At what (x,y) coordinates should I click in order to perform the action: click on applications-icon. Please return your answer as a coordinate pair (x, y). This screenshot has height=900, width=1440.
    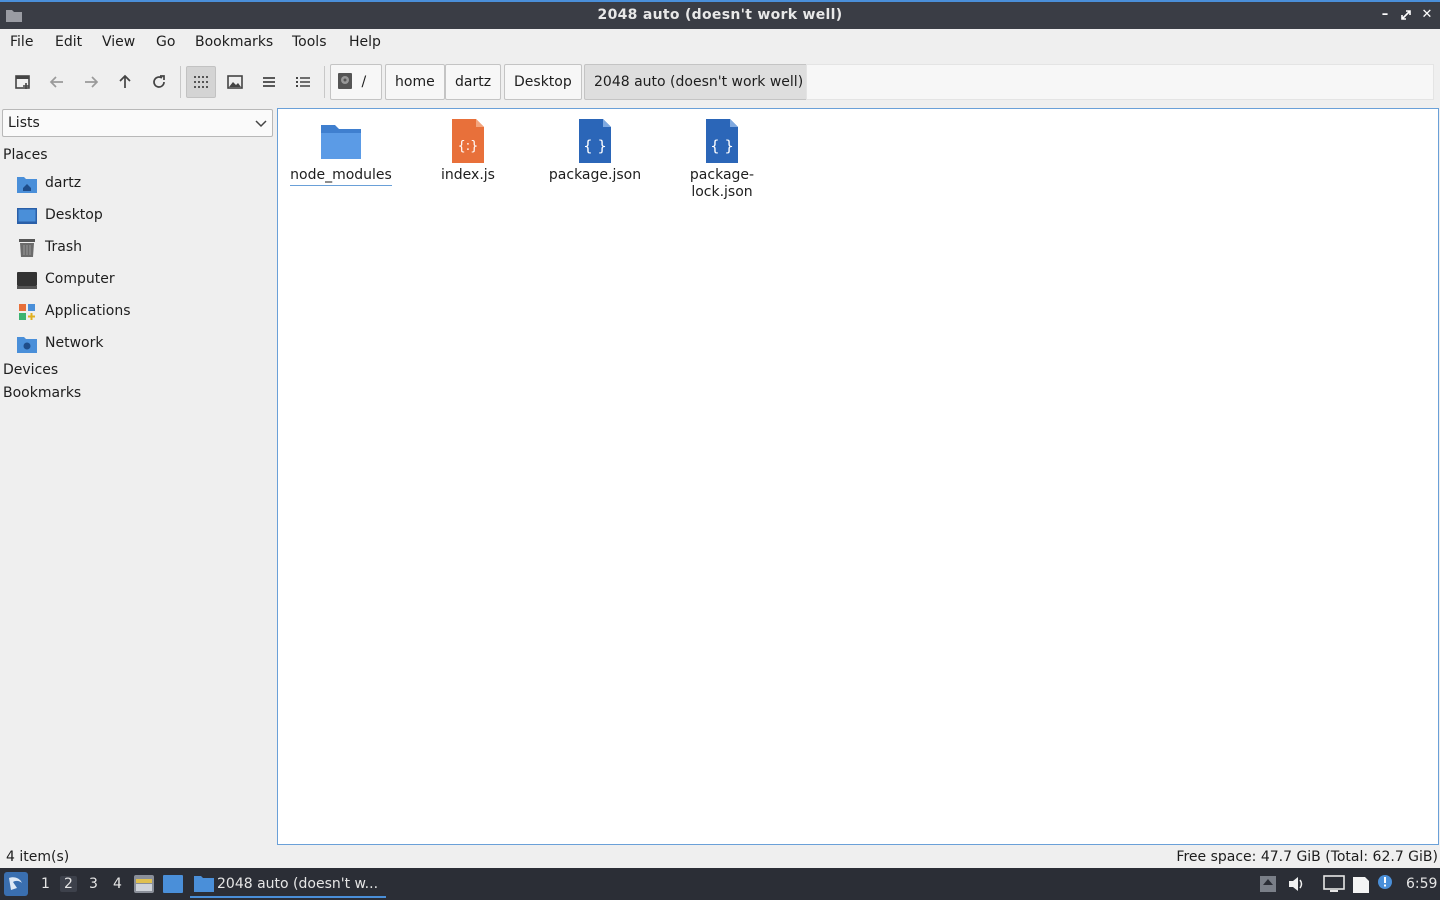
    Looking at the image, I should click on (27, 312).